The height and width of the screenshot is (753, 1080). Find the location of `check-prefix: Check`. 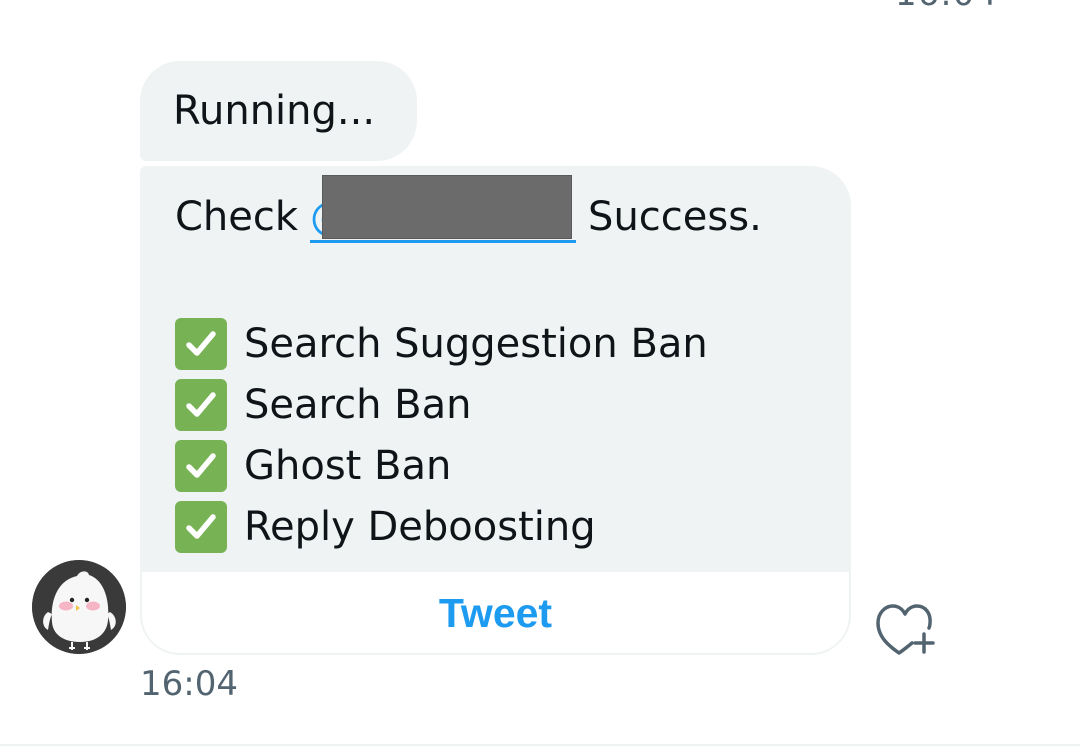

check-prefix: Check is located at coordinates (237, 217).